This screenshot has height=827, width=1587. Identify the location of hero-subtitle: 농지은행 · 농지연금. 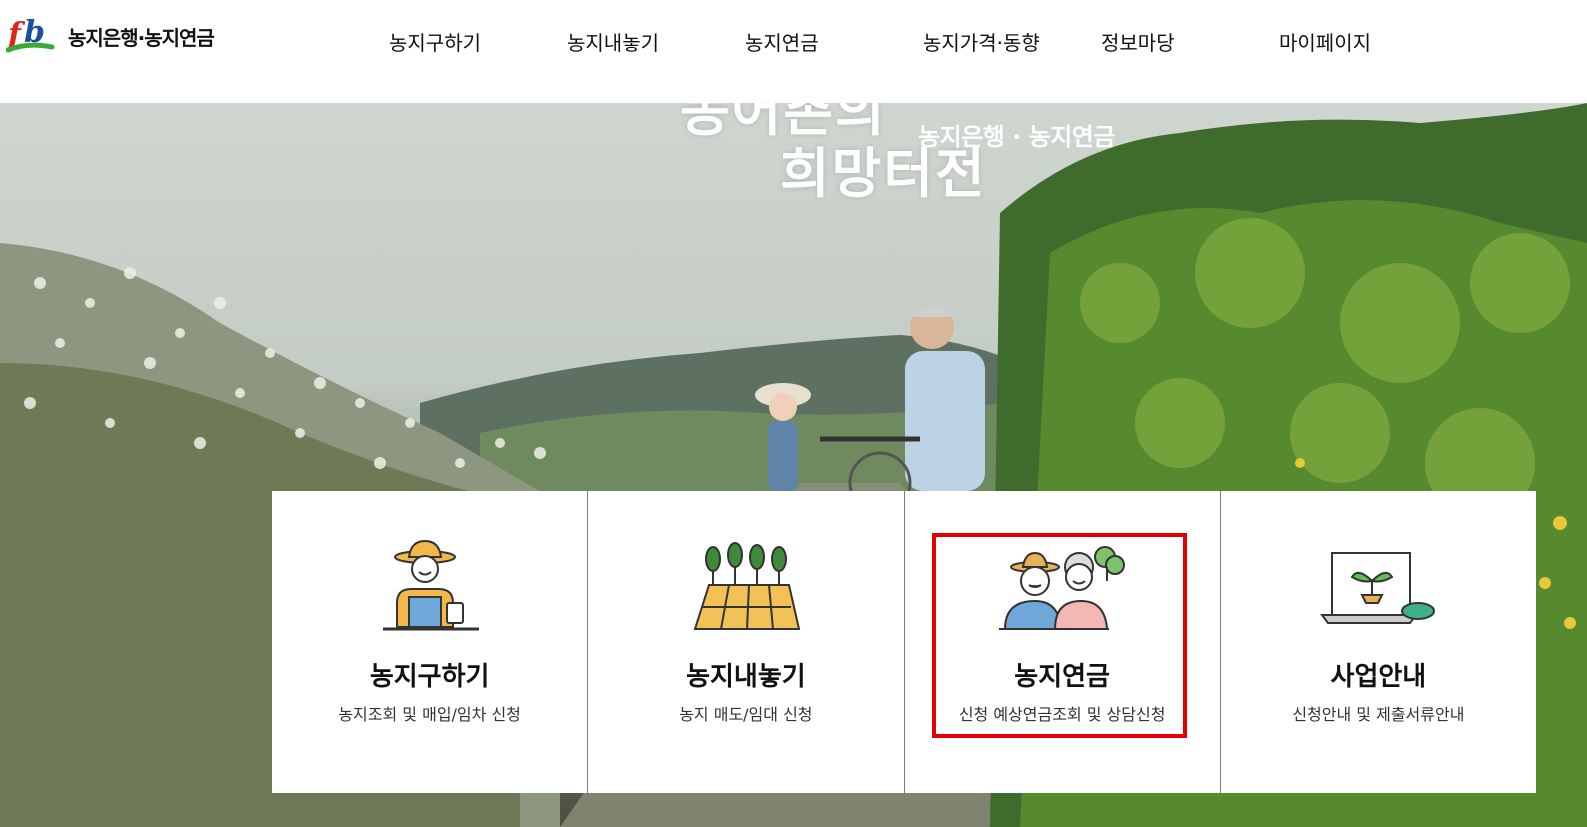
(1016, 137).